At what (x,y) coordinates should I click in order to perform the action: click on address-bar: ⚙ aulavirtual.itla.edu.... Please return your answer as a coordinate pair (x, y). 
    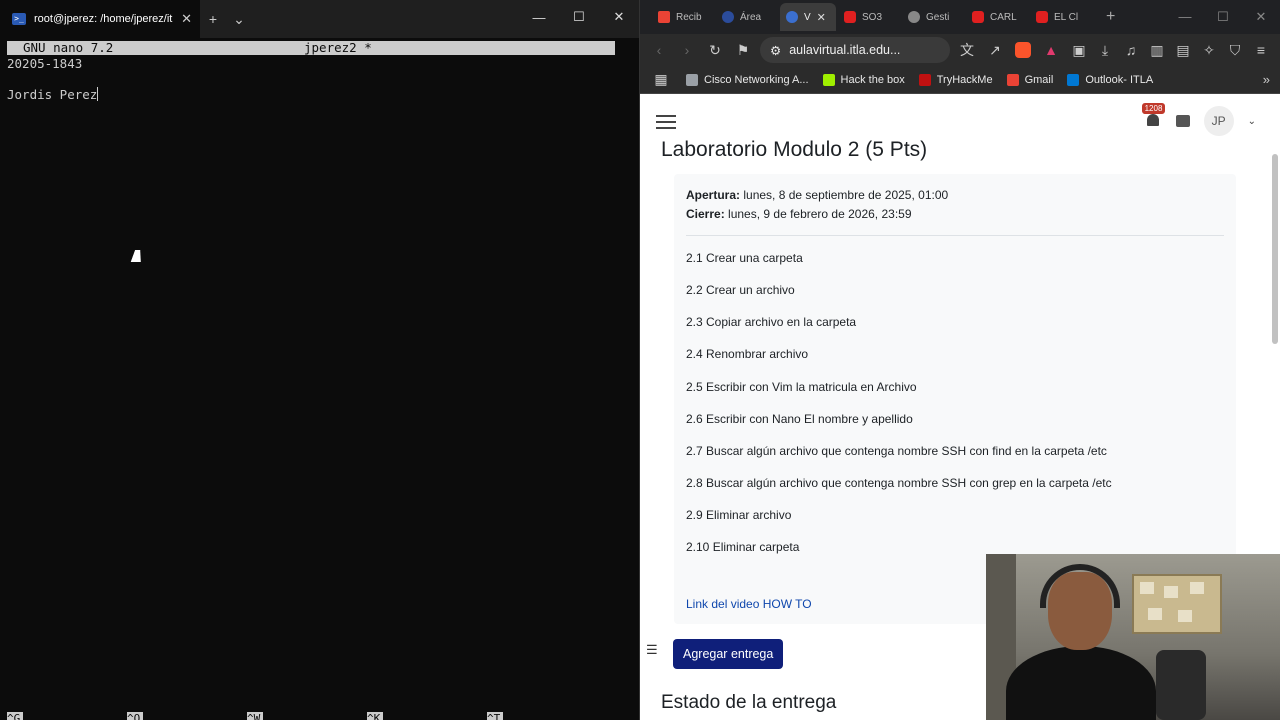
    Looking at the image, I should click on (855, 50).